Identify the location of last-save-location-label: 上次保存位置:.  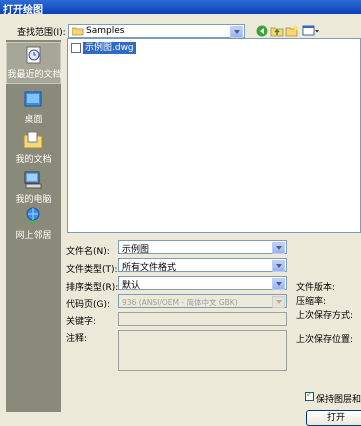
(325, 340).